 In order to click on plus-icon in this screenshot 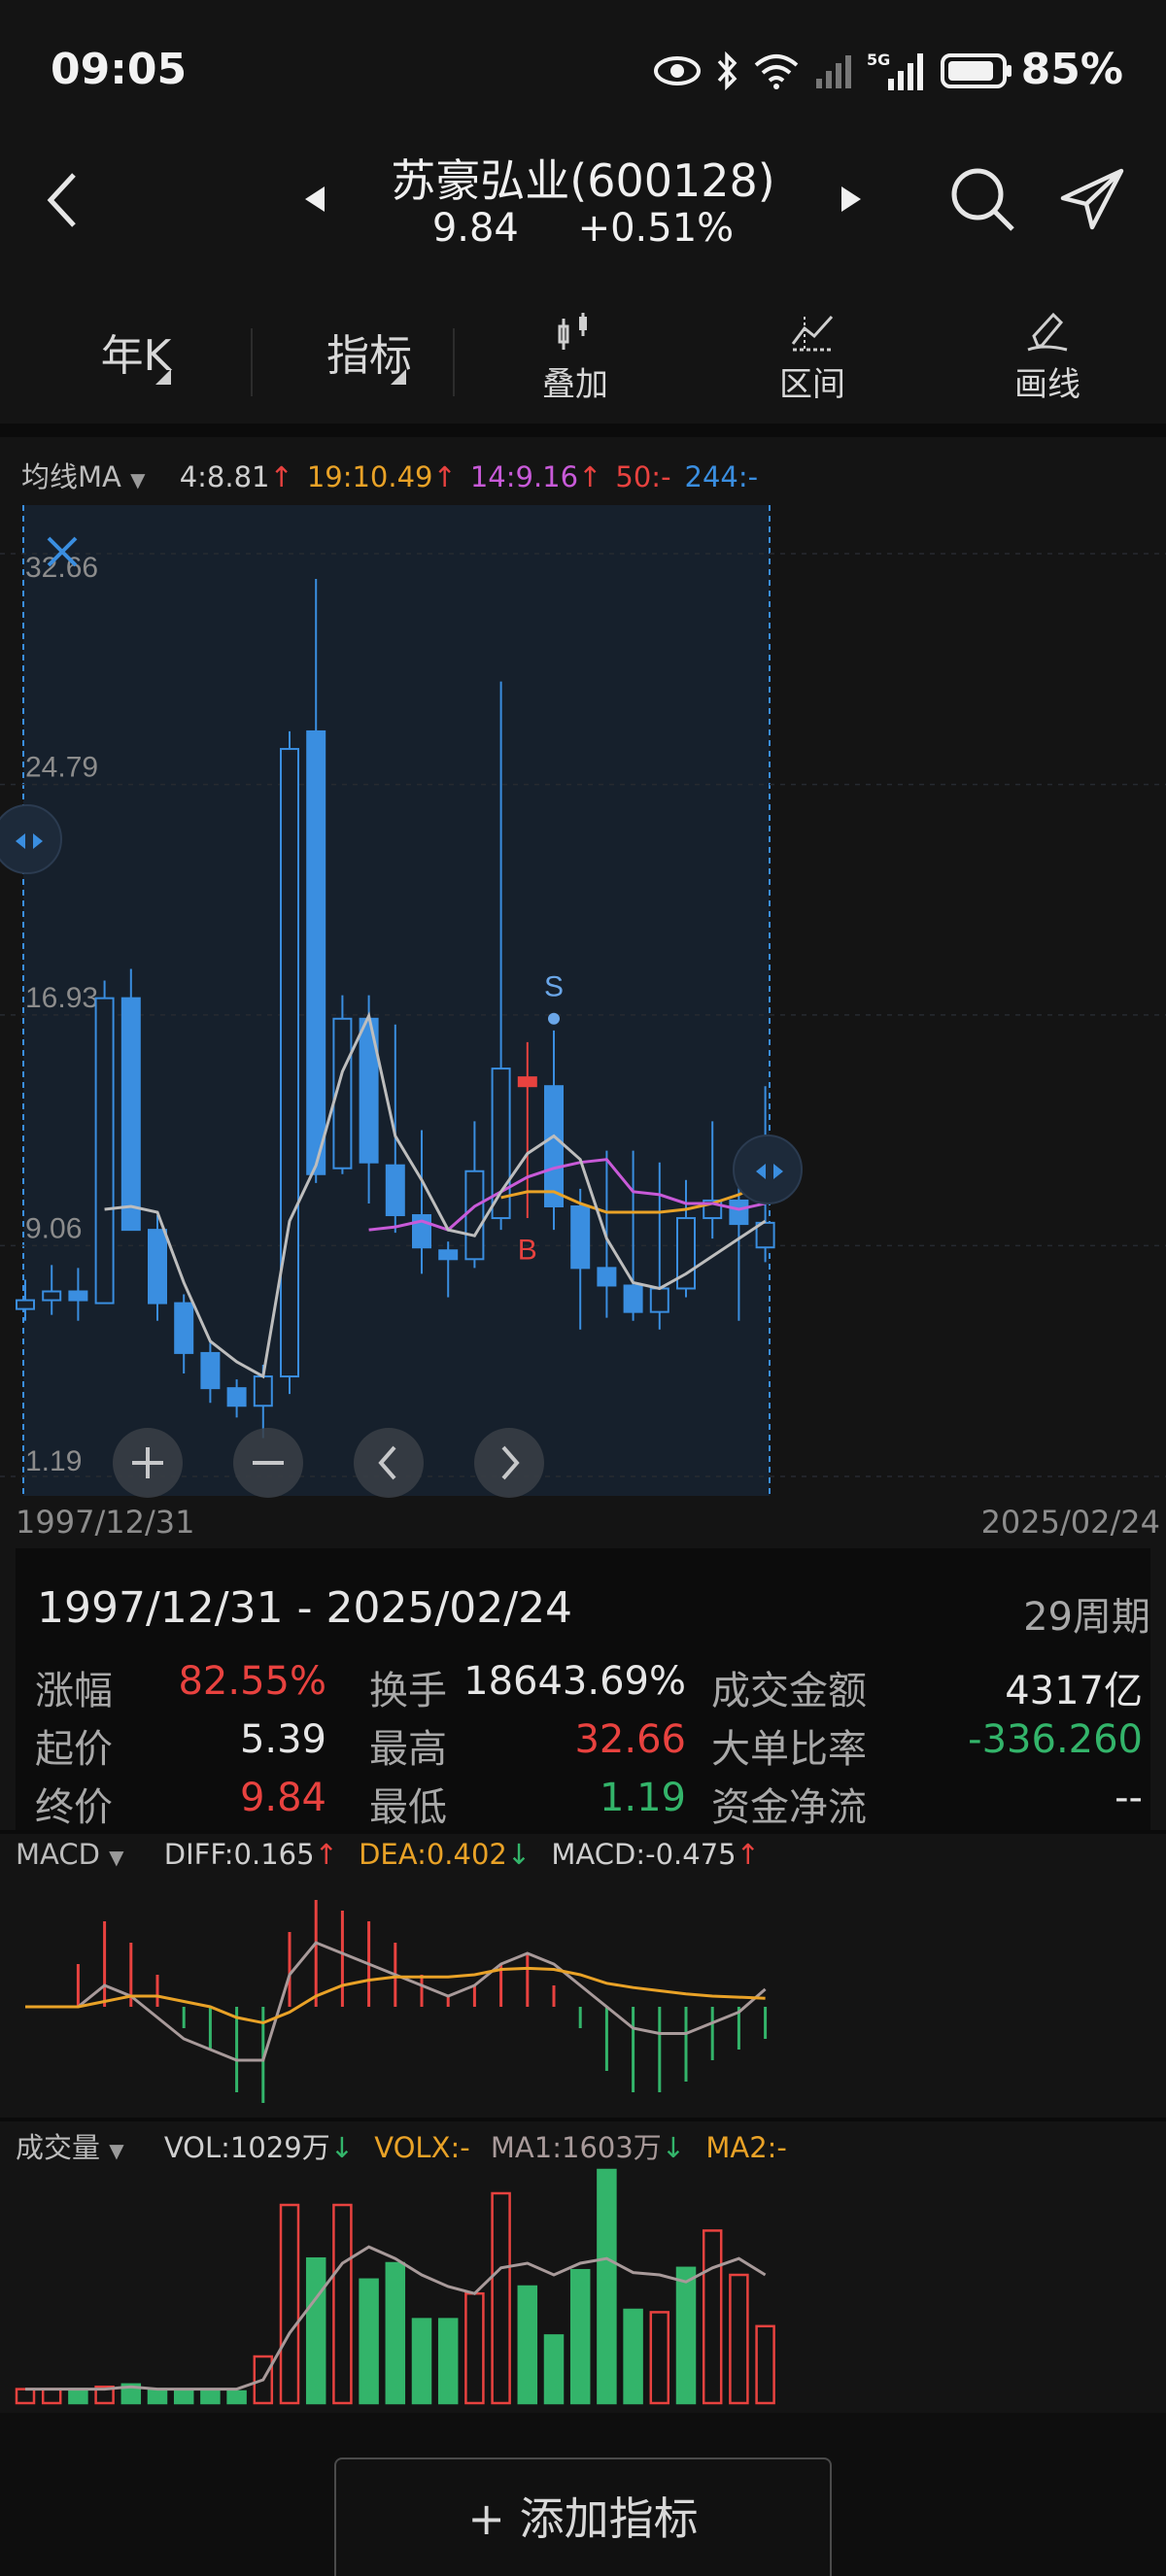, I will do `click(147, 1462)`.